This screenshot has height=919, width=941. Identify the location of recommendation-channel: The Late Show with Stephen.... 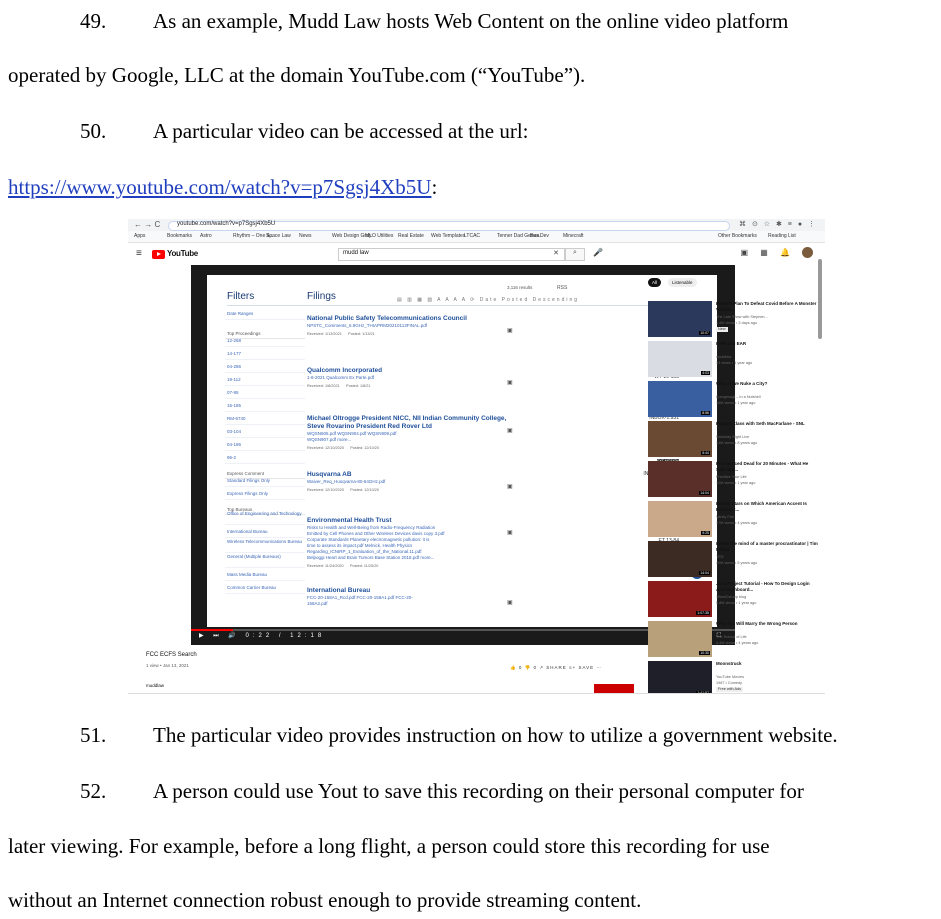
(767, 317).